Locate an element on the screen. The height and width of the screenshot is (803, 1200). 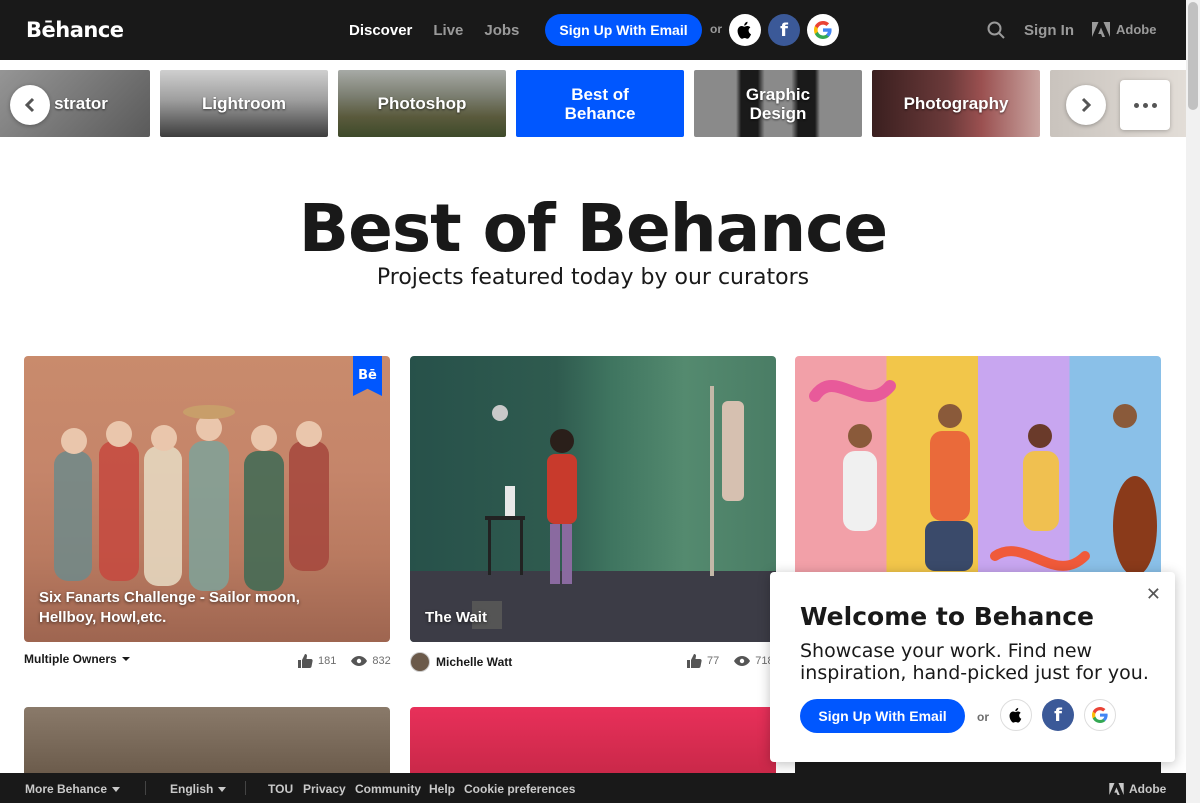
project-owner: Michelle Watt is located at coordinates (461, 662).